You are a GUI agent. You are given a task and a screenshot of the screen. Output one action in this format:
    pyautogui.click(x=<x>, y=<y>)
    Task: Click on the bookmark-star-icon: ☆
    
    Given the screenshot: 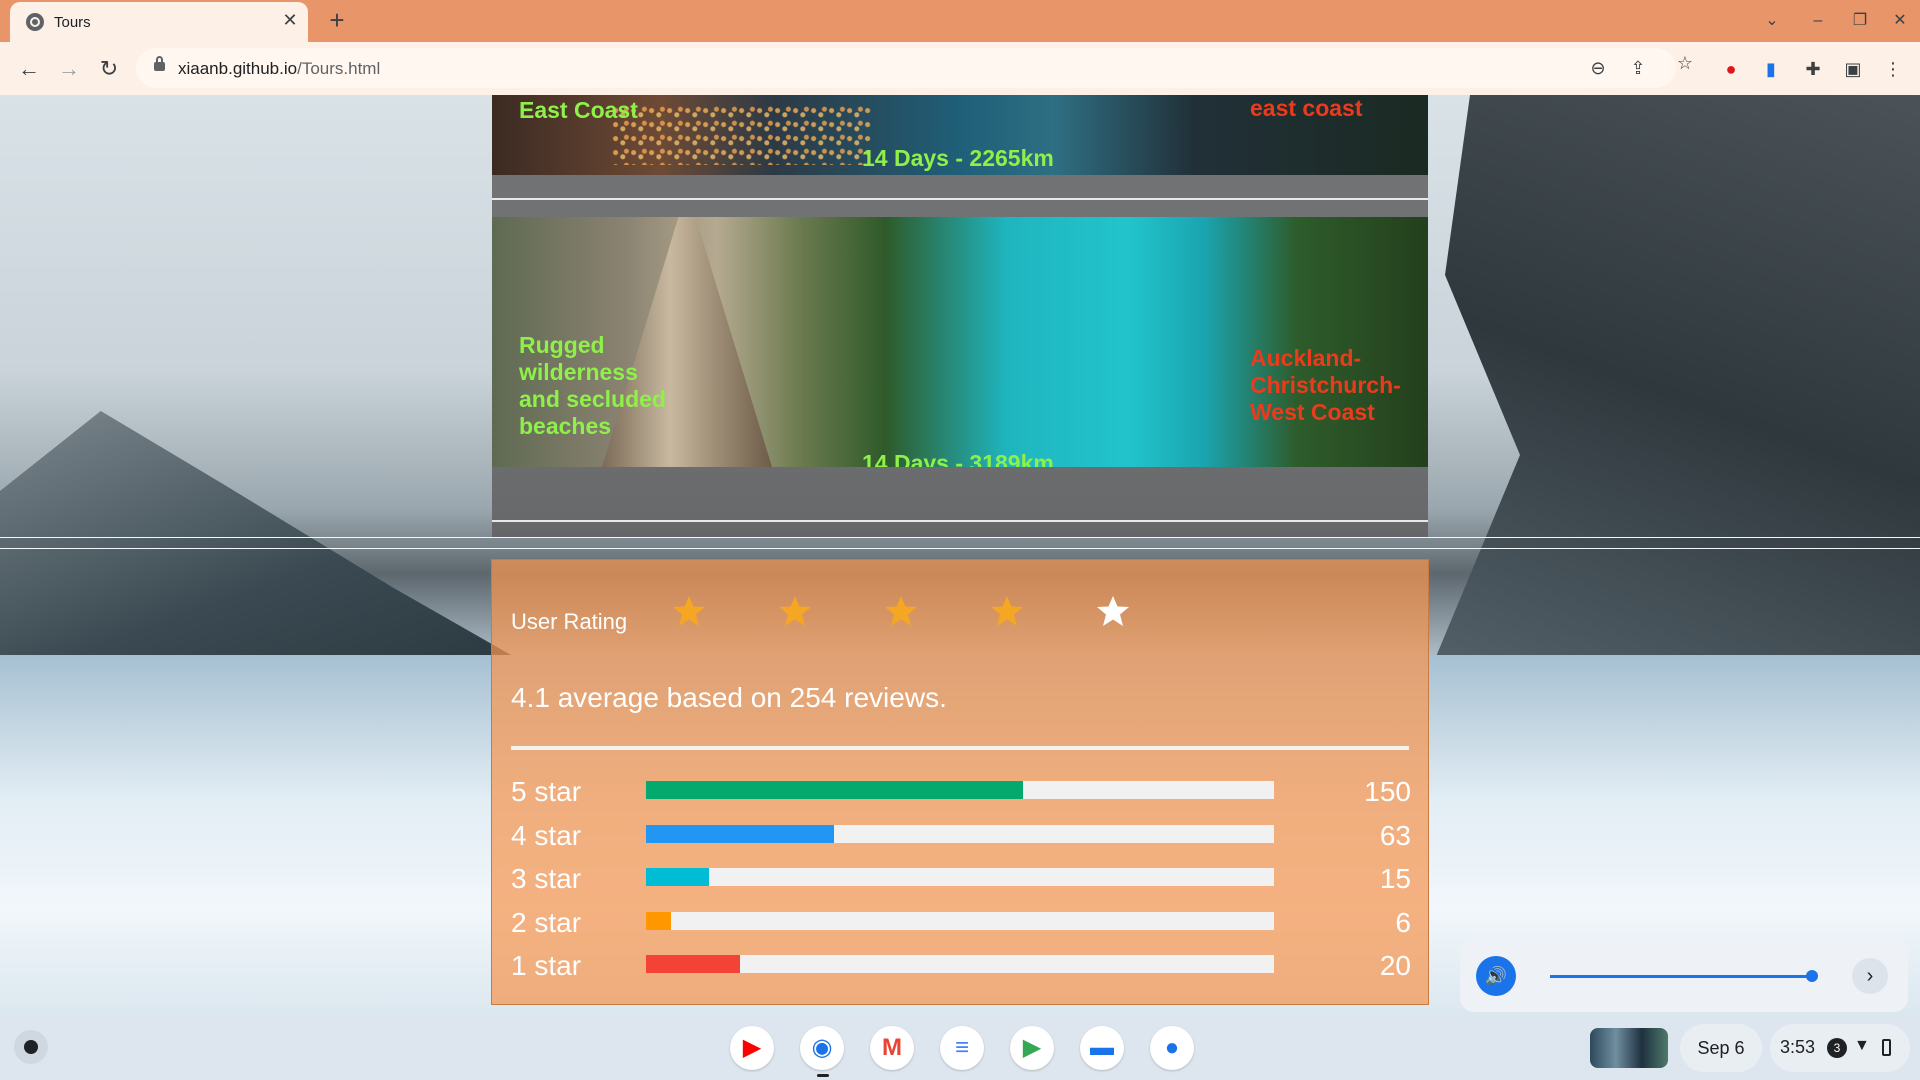 What is the action you would take?
    pyautogui.click(x=1685, y=63)
    